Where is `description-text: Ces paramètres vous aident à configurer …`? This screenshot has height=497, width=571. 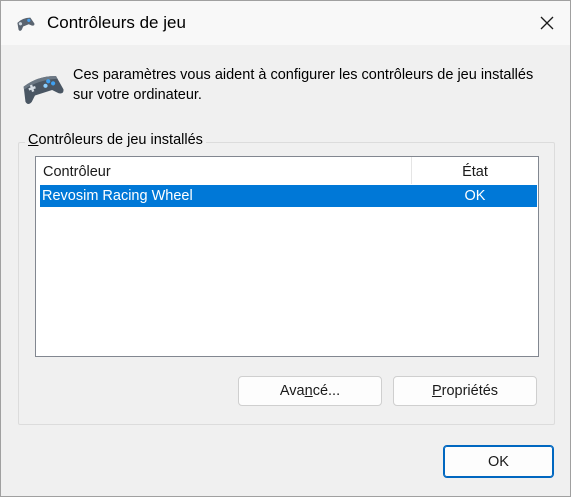
description-text: Ces paramètres vous aident à configurer … is located at coordinates (303, 85).